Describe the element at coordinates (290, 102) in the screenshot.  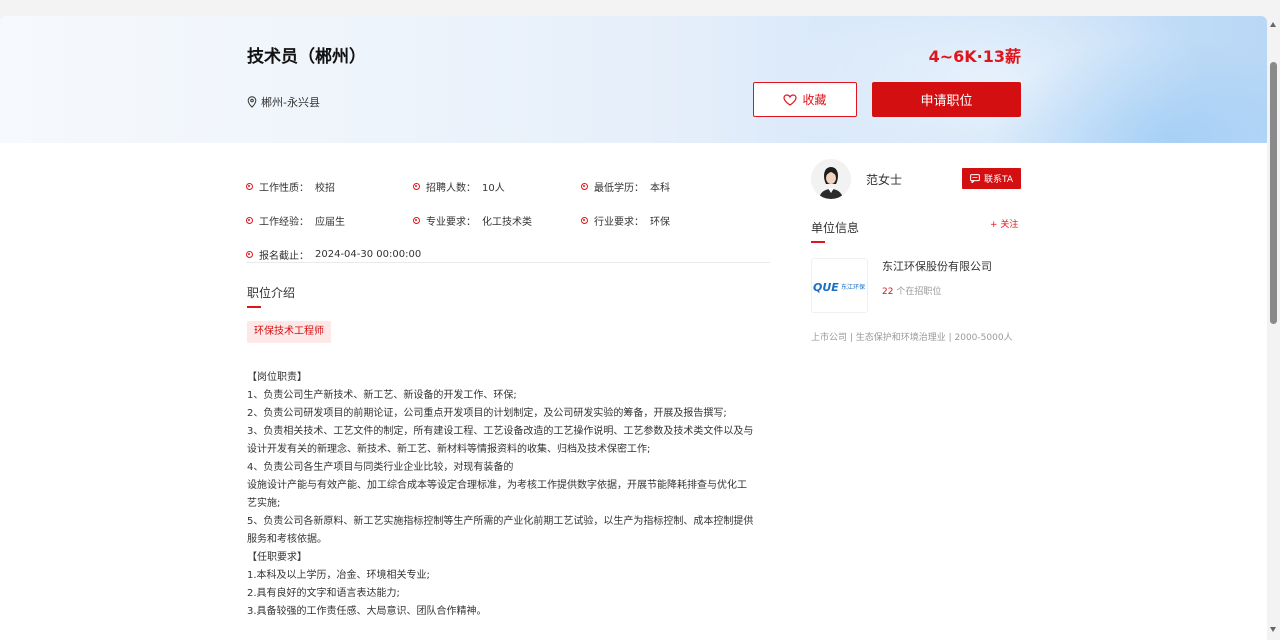
I see `location-text: 郴州-永兴县` at that location.